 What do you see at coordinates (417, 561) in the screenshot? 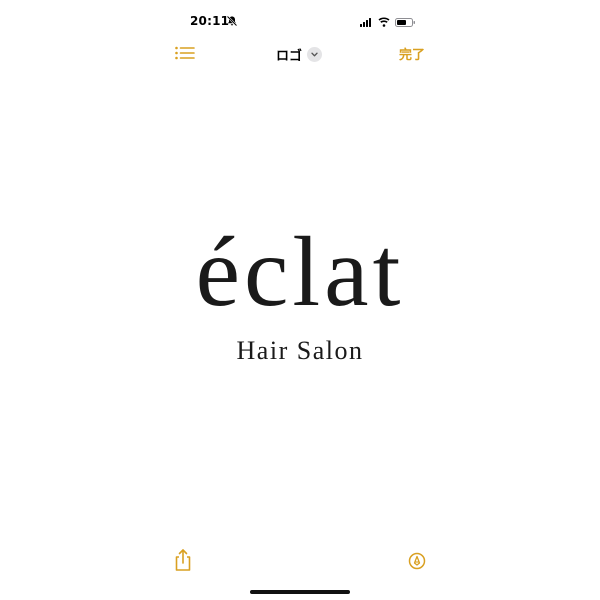
I see `markup-icon` at bounding box center [417, 561].